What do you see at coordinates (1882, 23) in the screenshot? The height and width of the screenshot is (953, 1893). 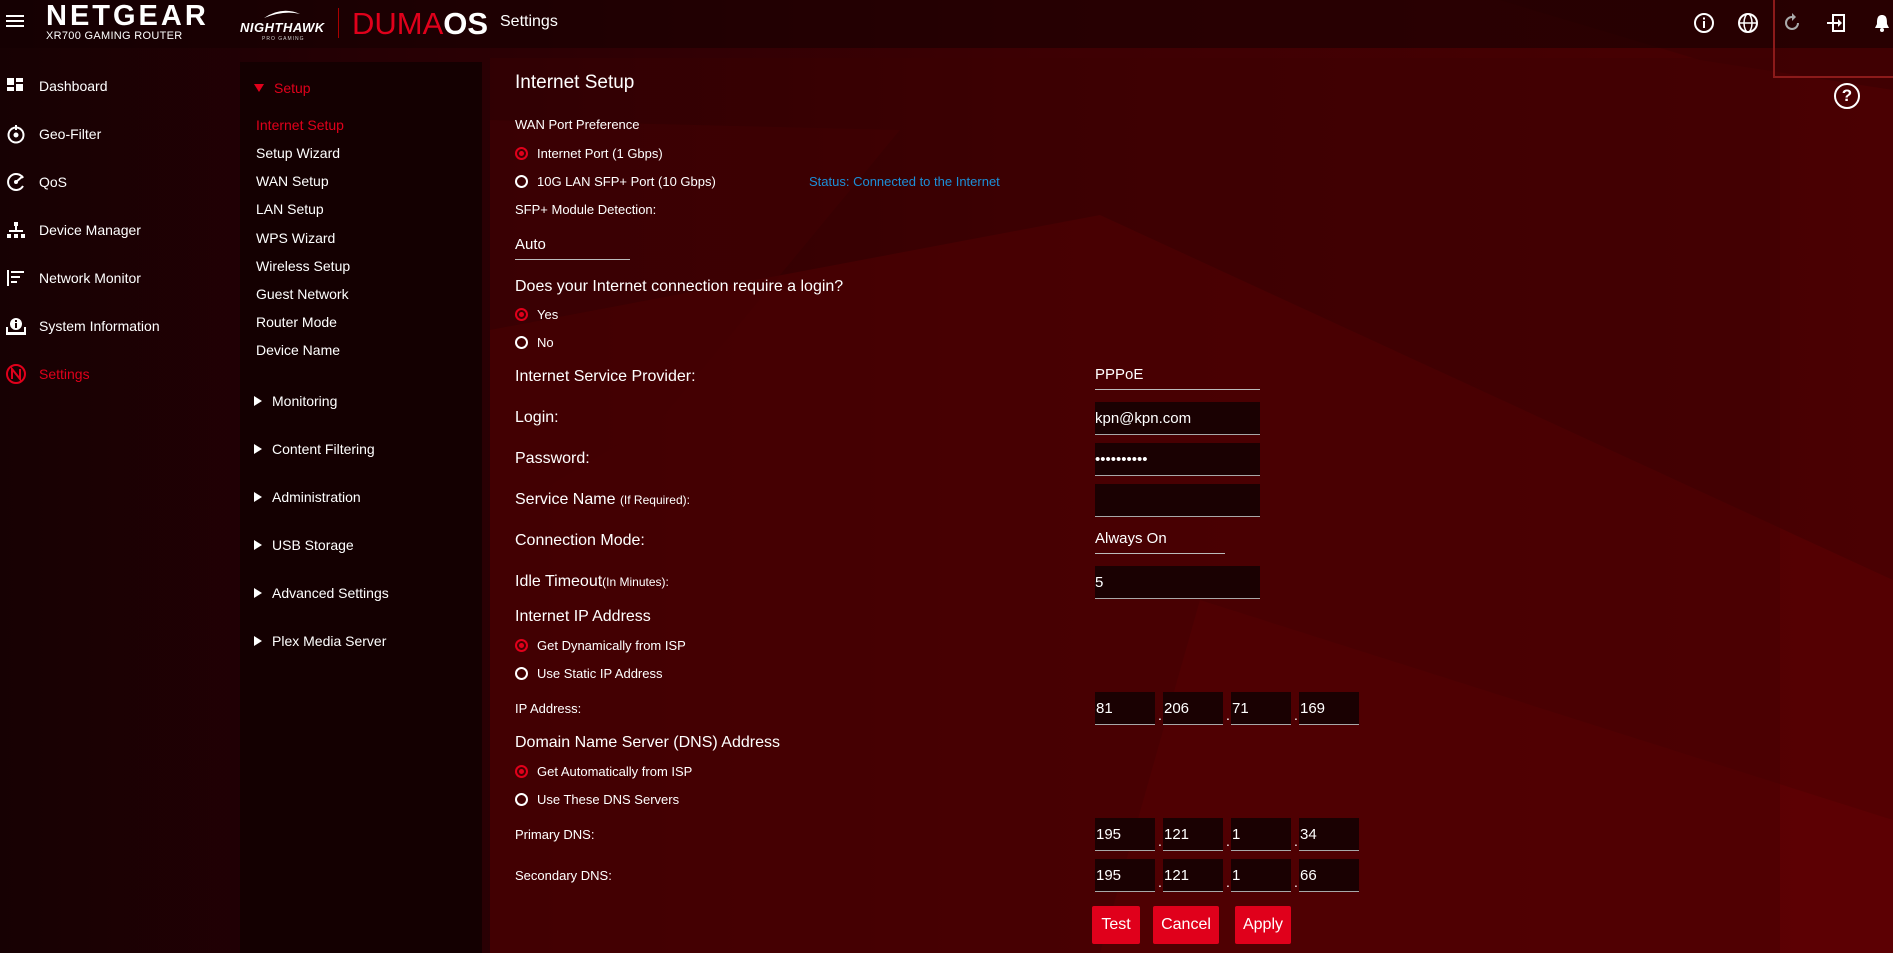 I see `bell-icon` at bounding box center [1882, 23].